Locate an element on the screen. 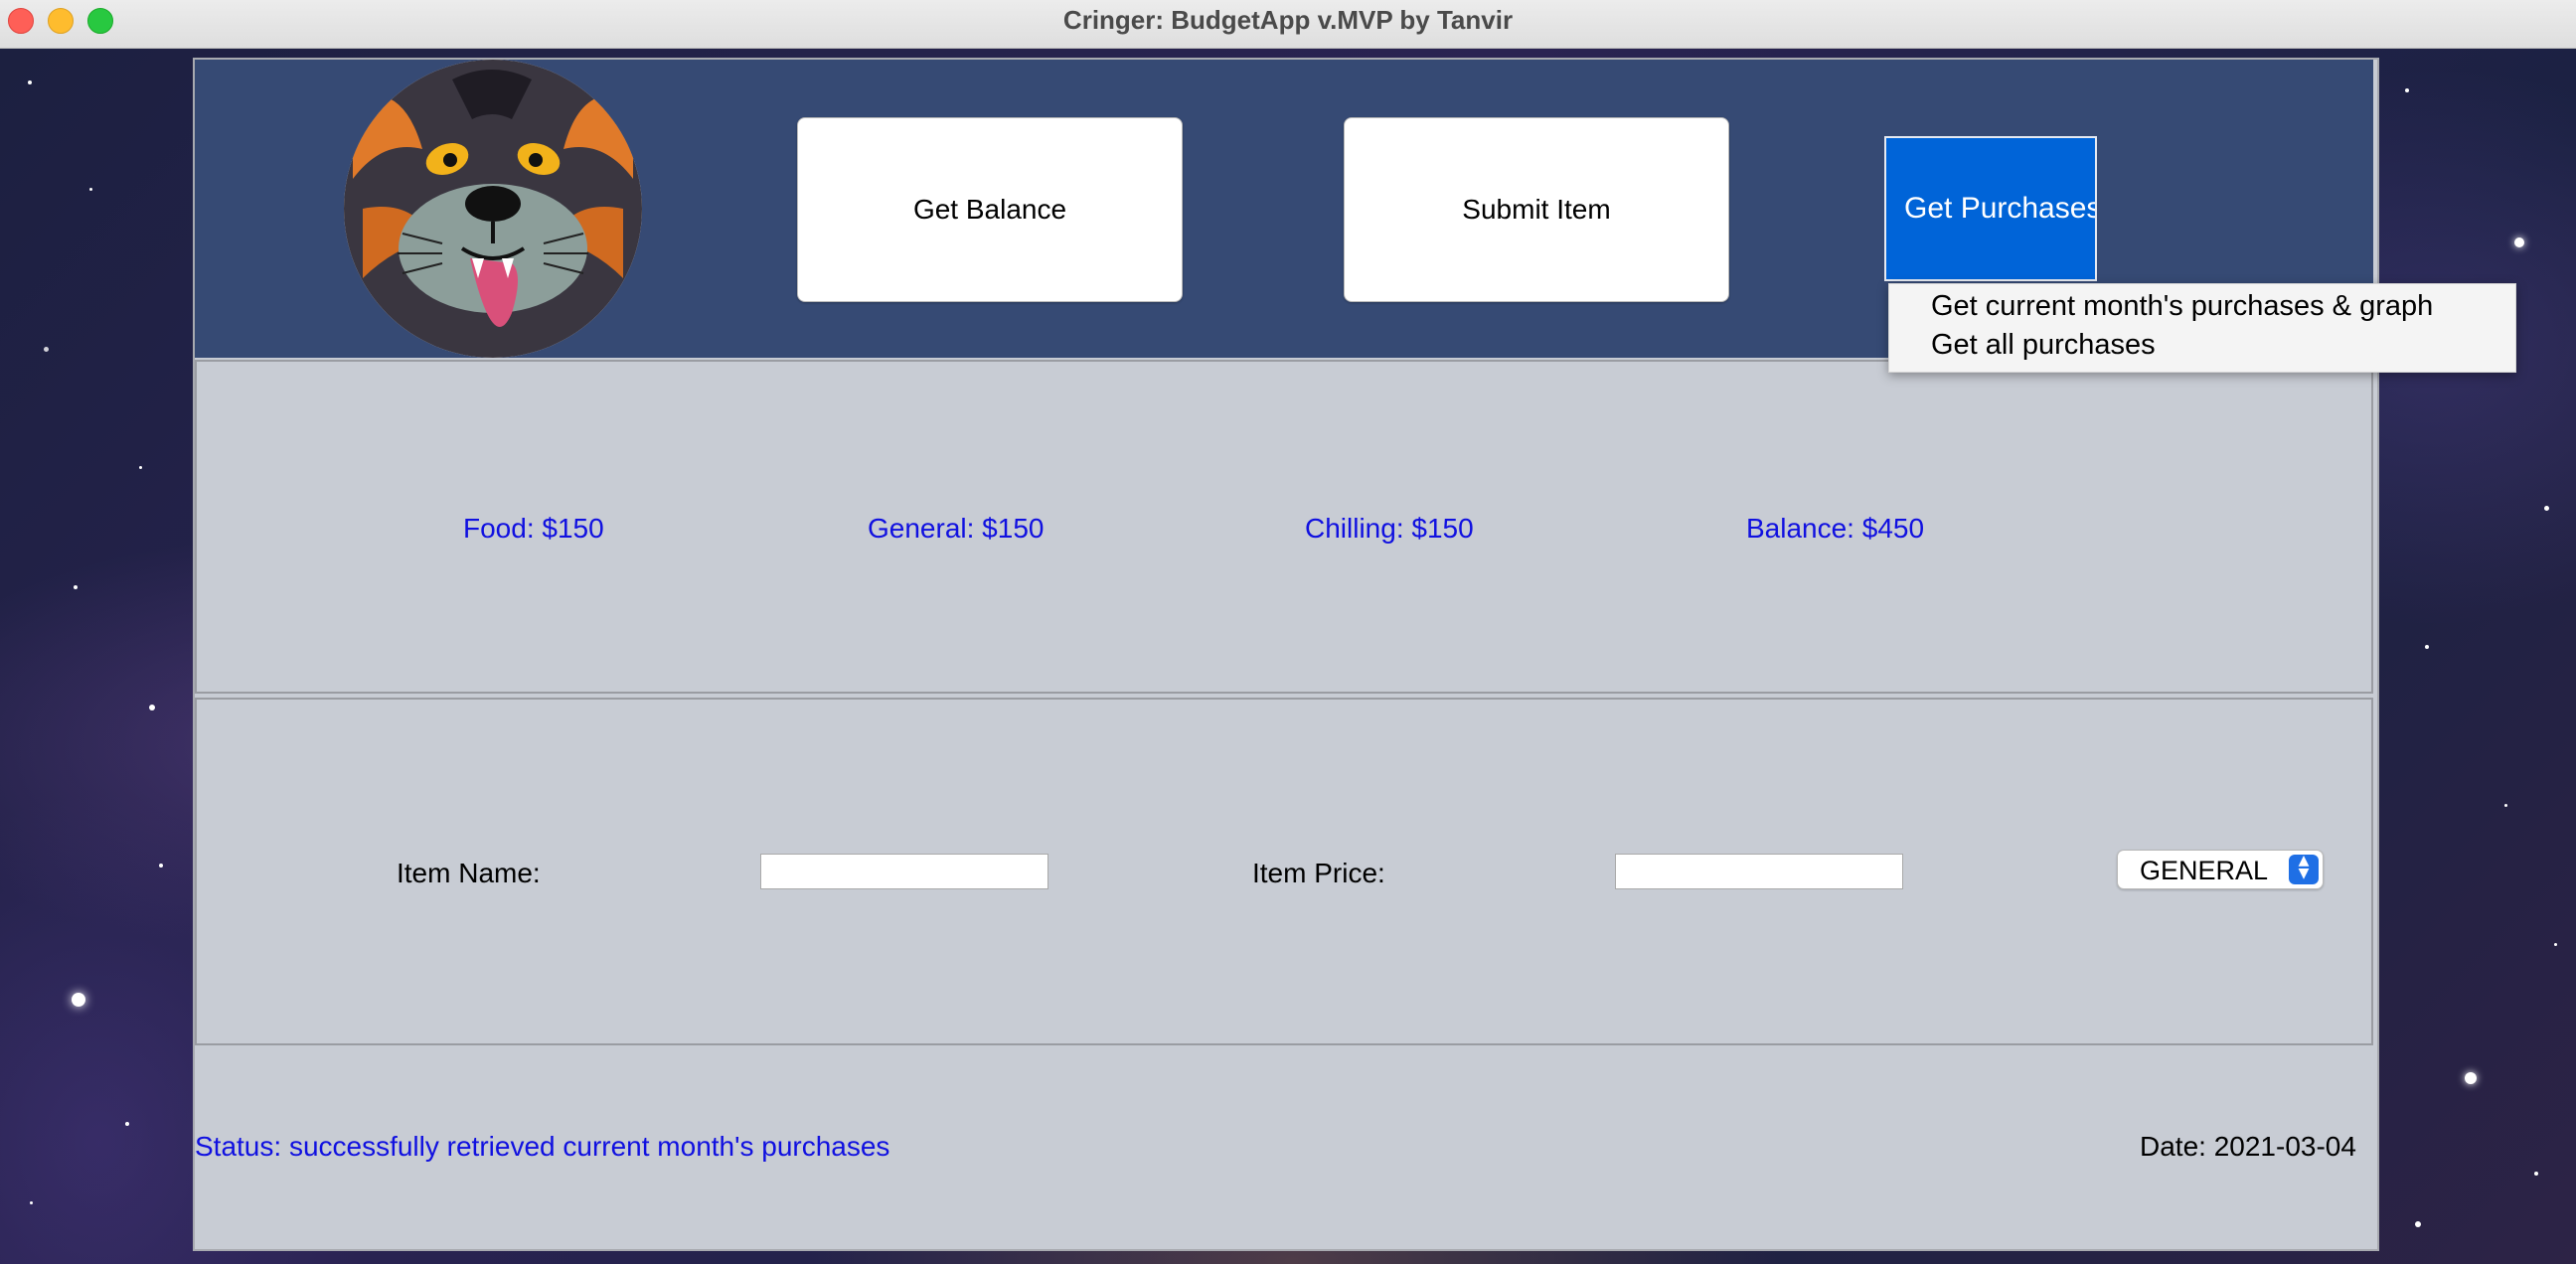 This screenshot has width=2576, height=1264. general-balance-label: General: $150 is located at coordinates (956, 528).